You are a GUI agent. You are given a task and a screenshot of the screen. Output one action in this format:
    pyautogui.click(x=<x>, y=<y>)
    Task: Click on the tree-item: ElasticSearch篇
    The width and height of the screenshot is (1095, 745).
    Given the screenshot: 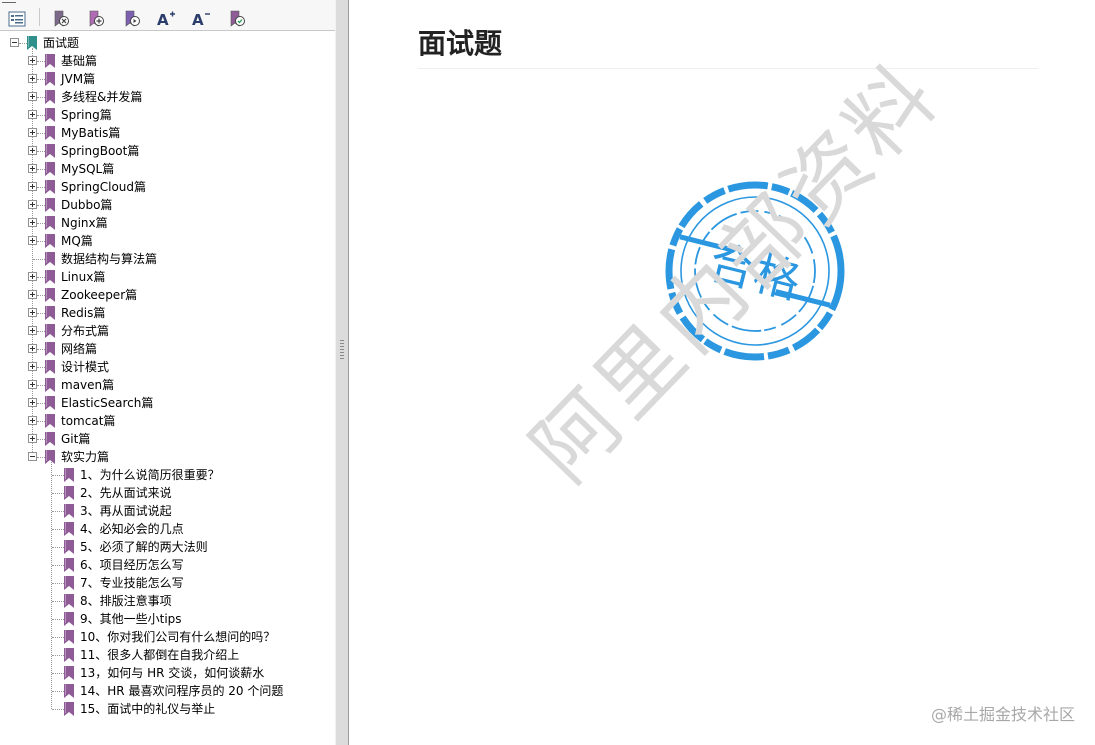 What is the action you would take?
    pyautogui.click(x=105, y=403)
    